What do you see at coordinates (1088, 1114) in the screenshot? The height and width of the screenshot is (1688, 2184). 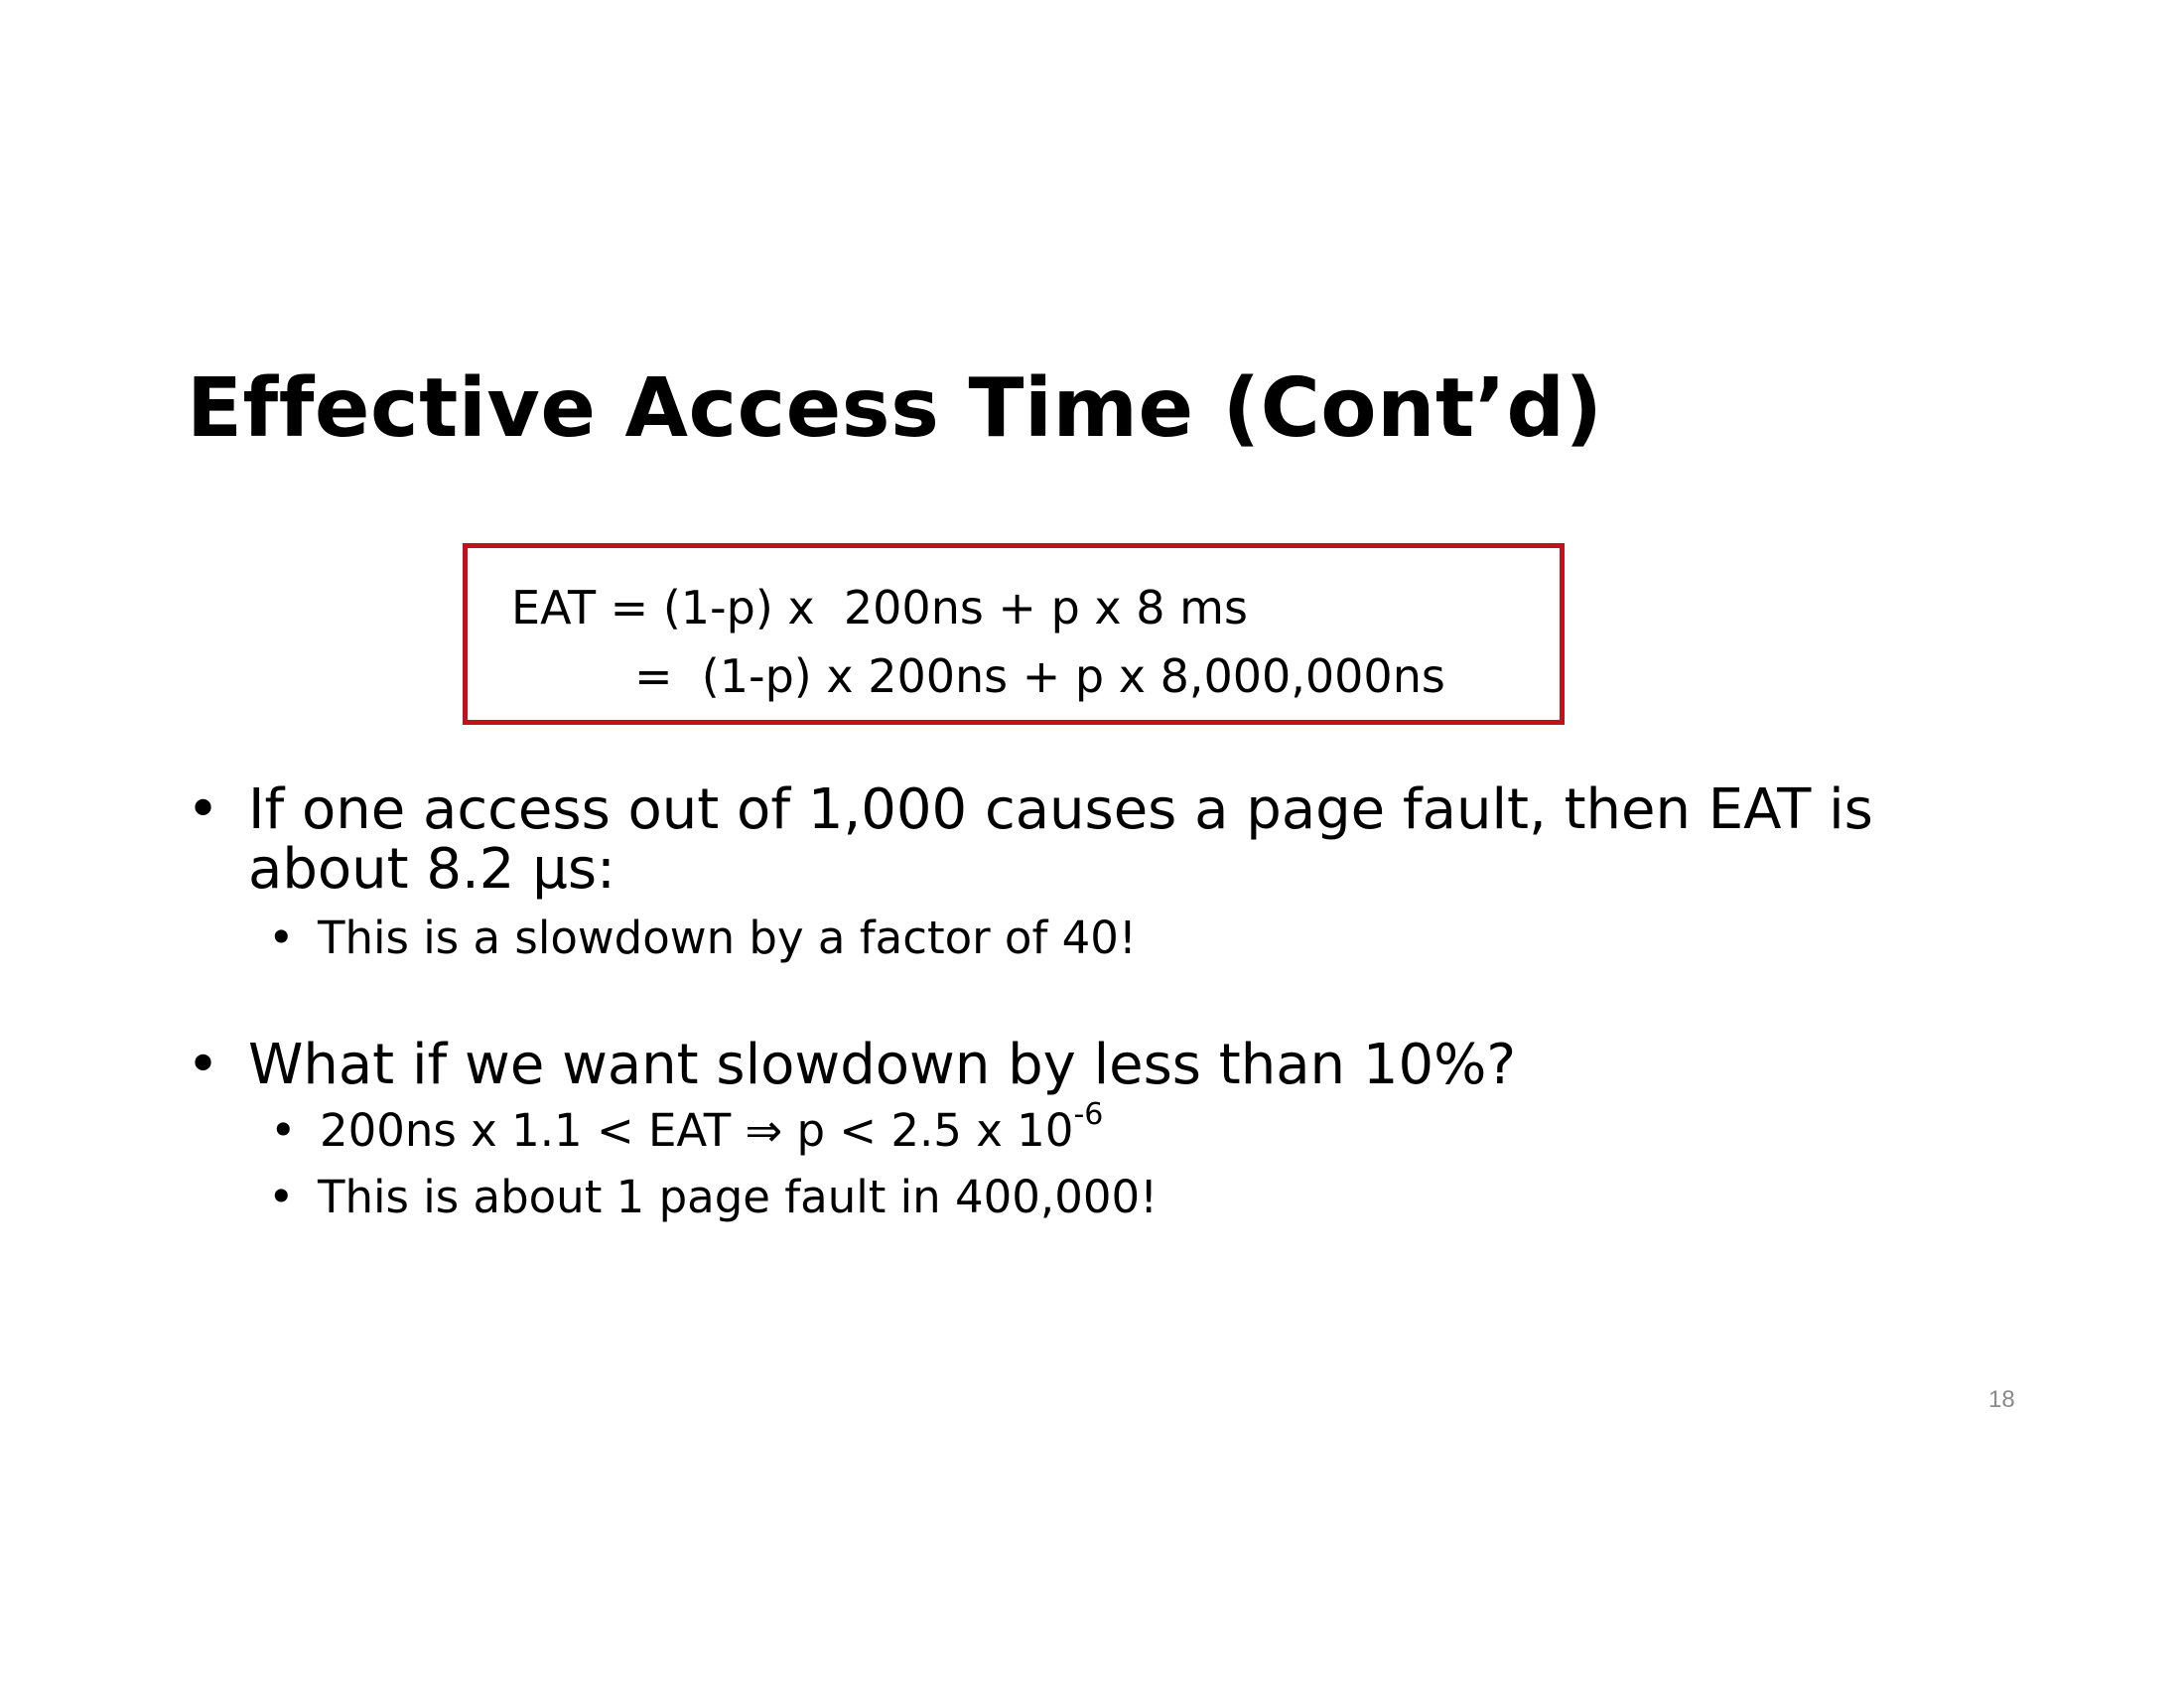 I see `exponent-superscript: -6` at bounding box center [1088, 1114].